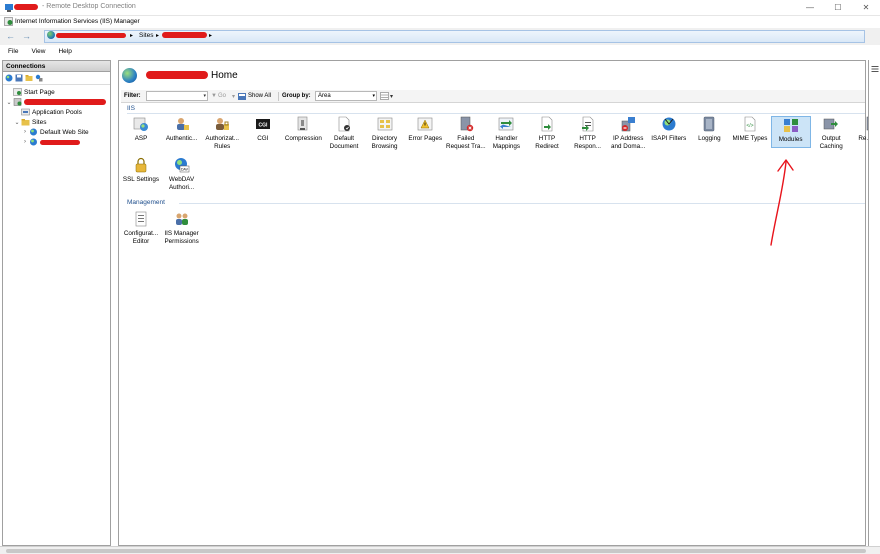 This screenshot has height=554, width=880. I want to click on feature-handler-mappings: Handler Mappings, so click(506, 133).